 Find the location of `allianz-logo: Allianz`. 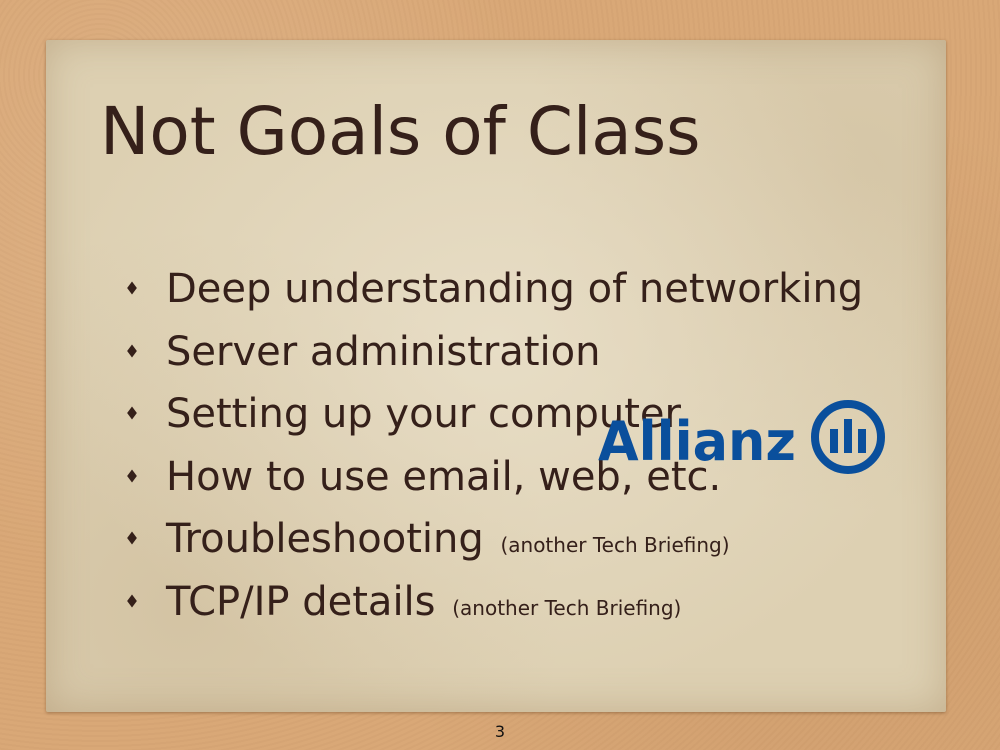

allianz-logo: Allianz is located at coordinates (741, 437).